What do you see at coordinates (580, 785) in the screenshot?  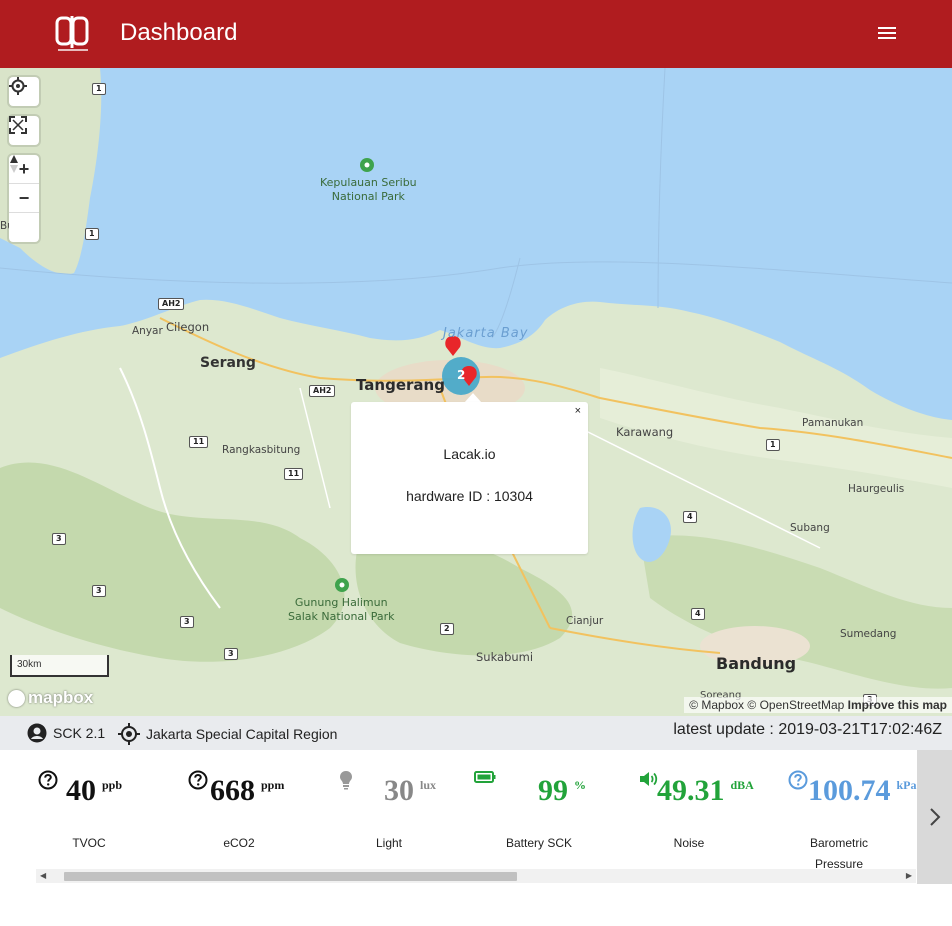 I see `sensor-unit: %` at bounding box center [580, 785].